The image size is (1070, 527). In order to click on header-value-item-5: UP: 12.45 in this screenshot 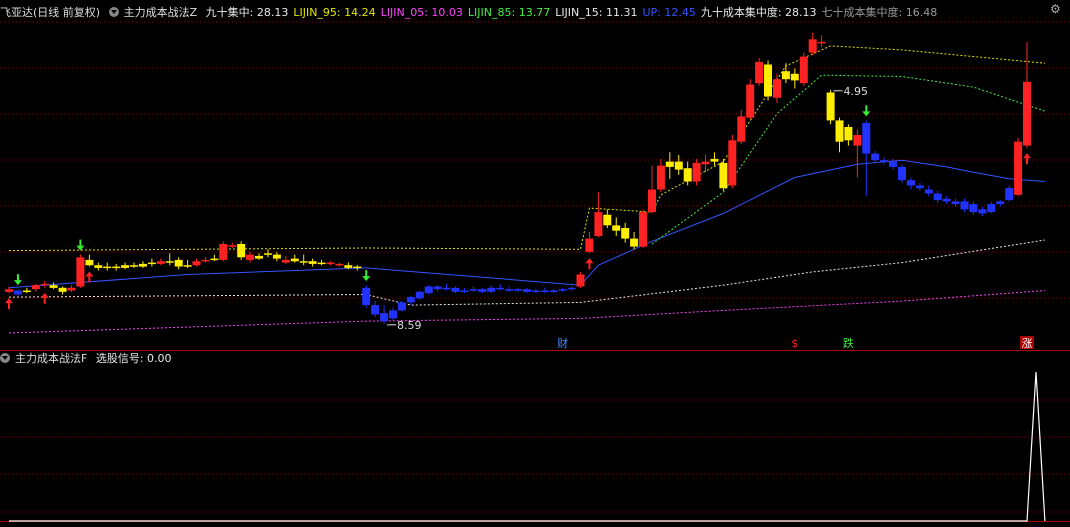, I will do `click(669, 12)`.